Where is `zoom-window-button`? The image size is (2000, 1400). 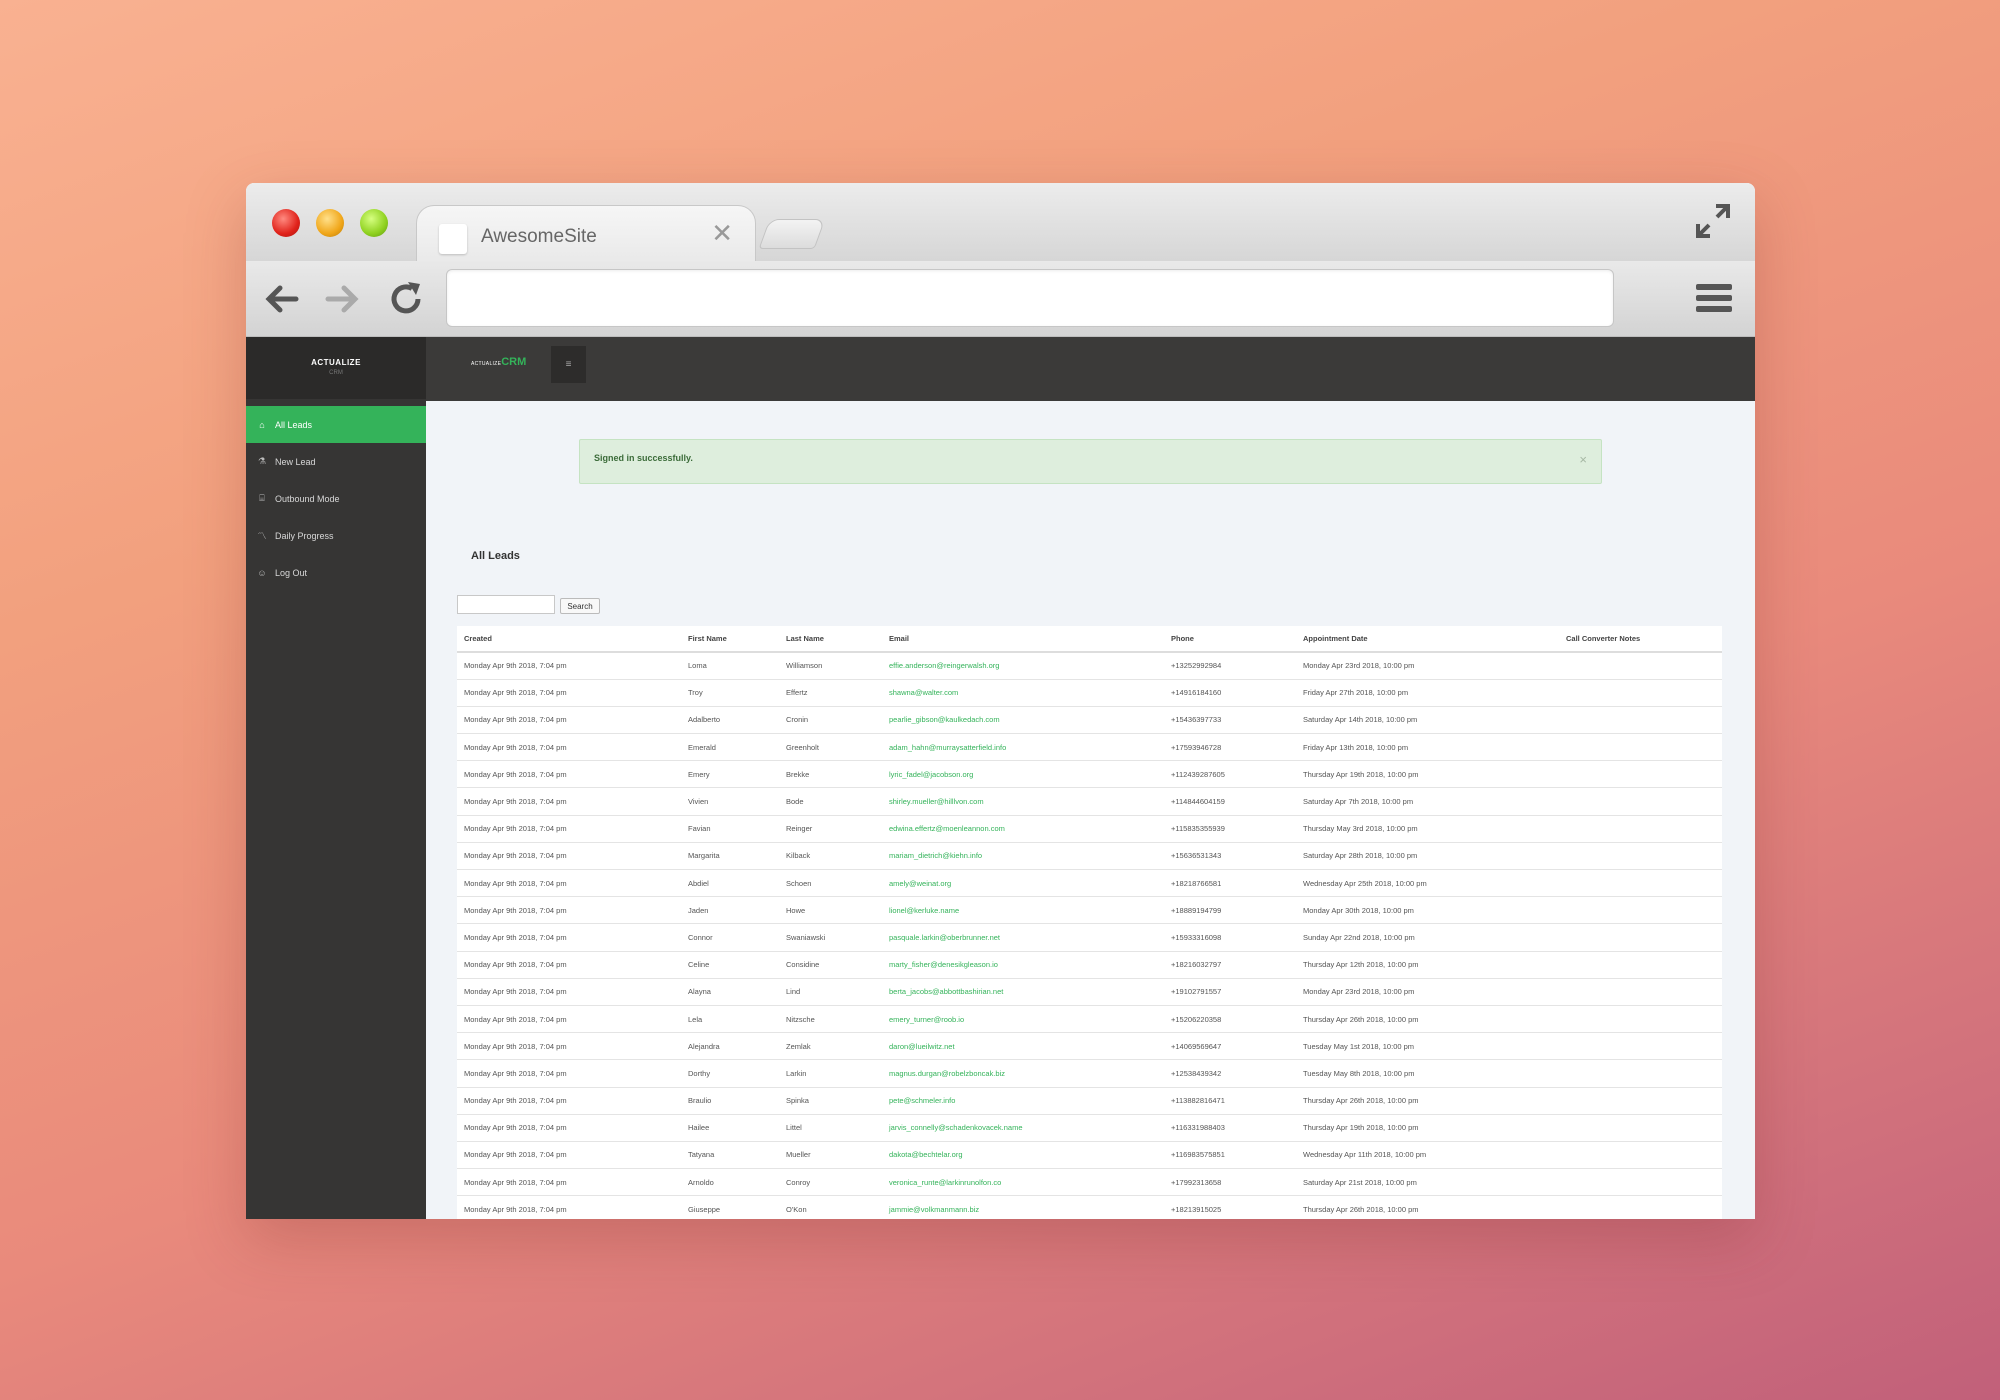
zoom-window-button is located at coordinates (374, 223).